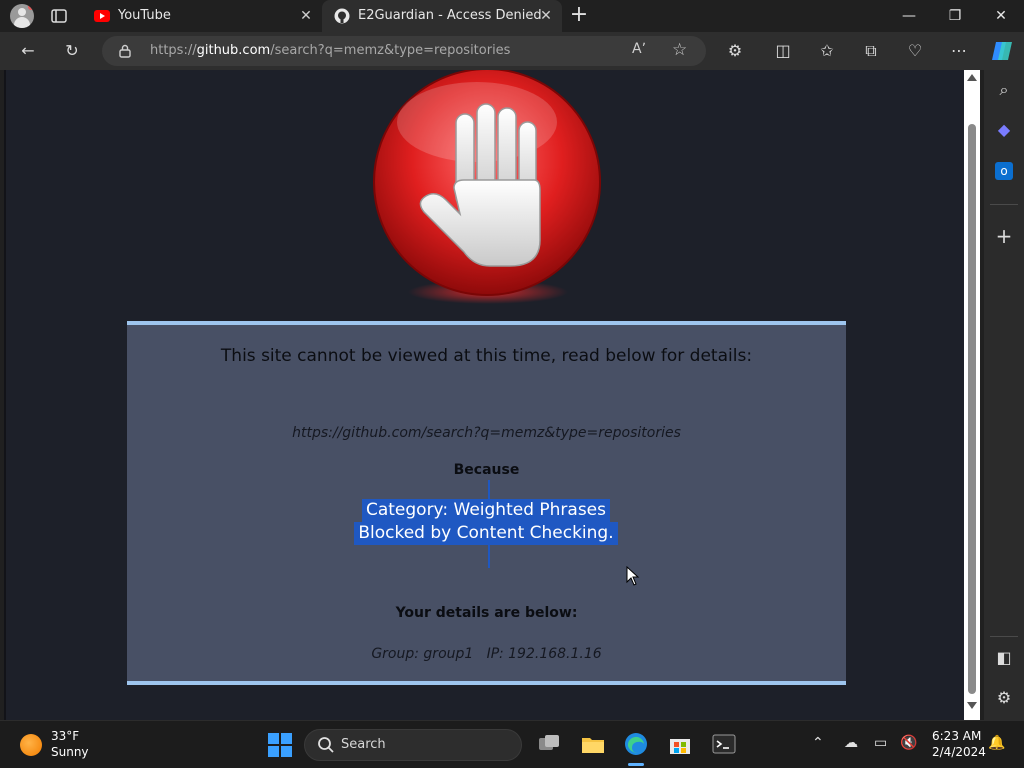  I want to click on taskbar-search: Search, so click(413, 745).